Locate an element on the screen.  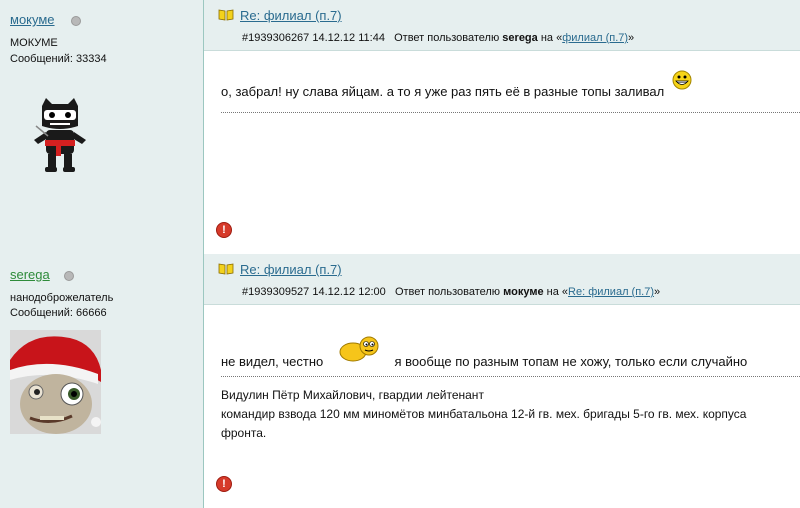
author-name-link: serega is located at coordinates (30, 274).